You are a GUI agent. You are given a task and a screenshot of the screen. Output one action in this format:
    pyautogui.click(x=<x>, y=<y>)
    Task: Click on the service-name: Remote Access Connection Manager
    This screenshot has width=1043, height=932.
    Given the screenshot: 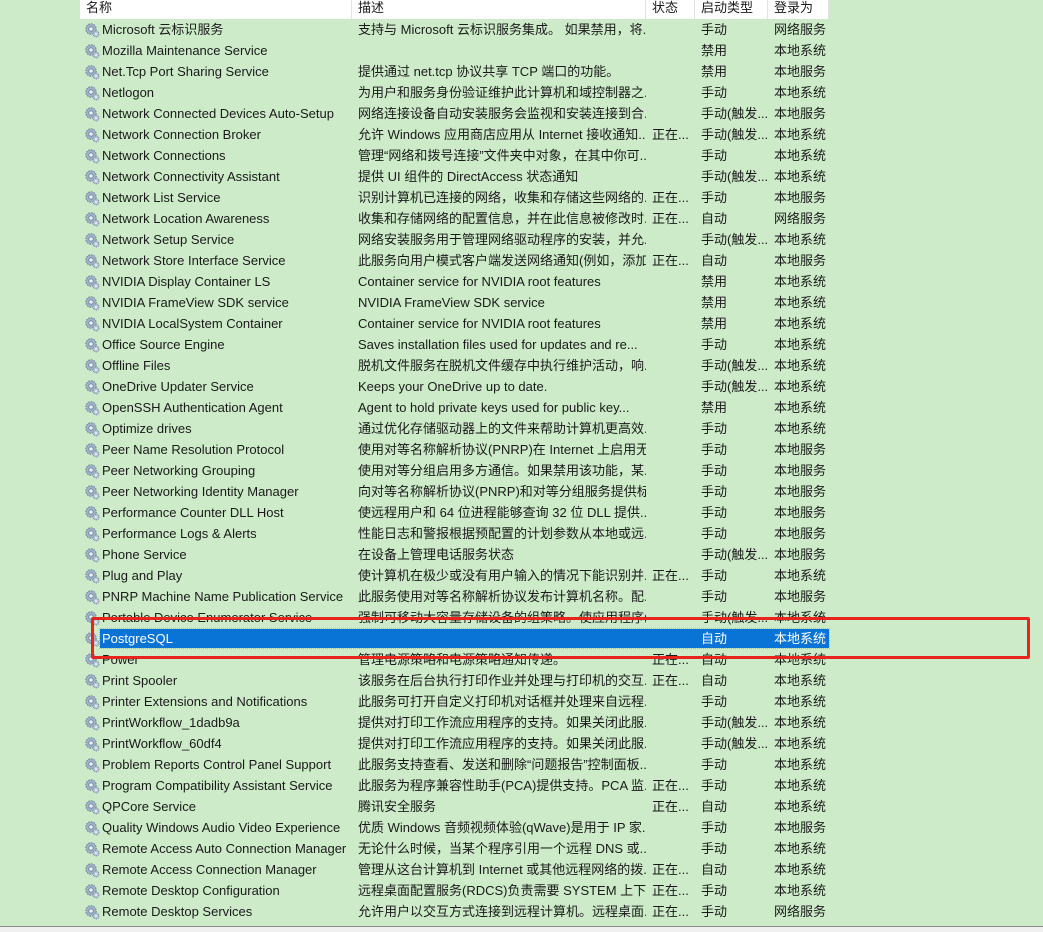 What is the action you would take?
    pyautogui.click(x=209, y=869)
    